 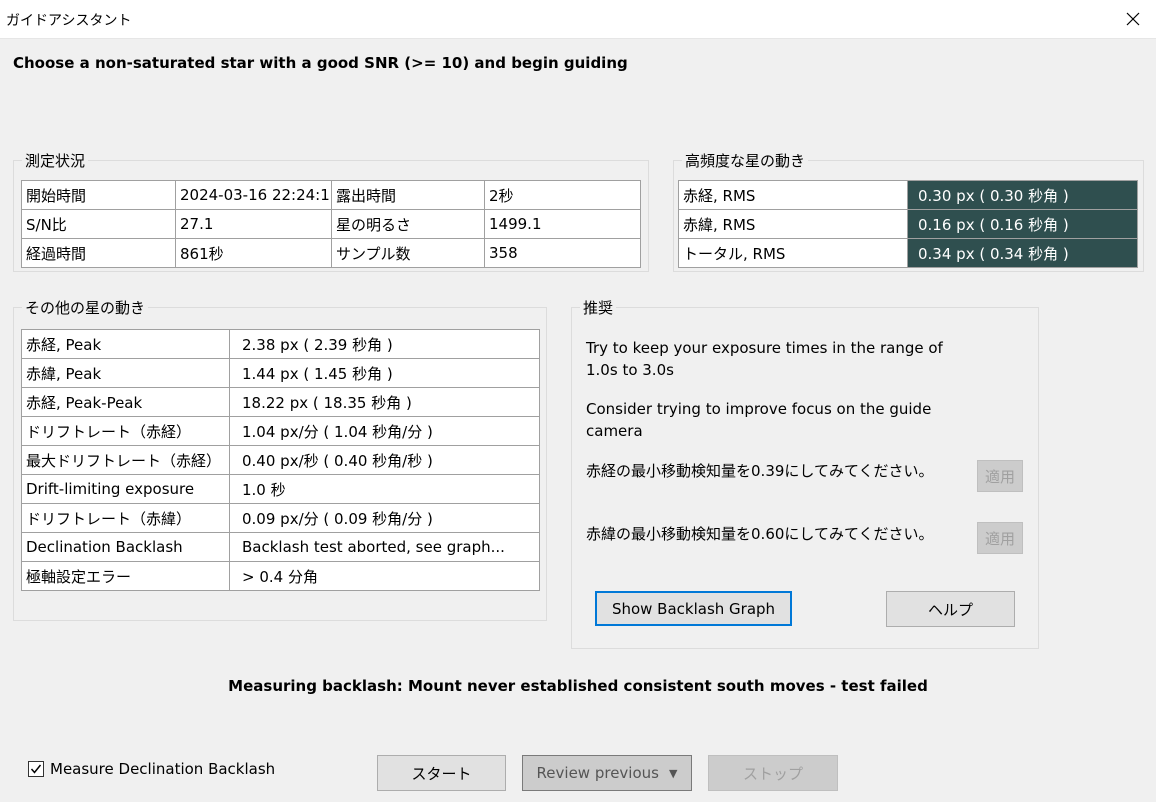 I want to click on help-button: ヘルプ, so click(x=950, y=609).